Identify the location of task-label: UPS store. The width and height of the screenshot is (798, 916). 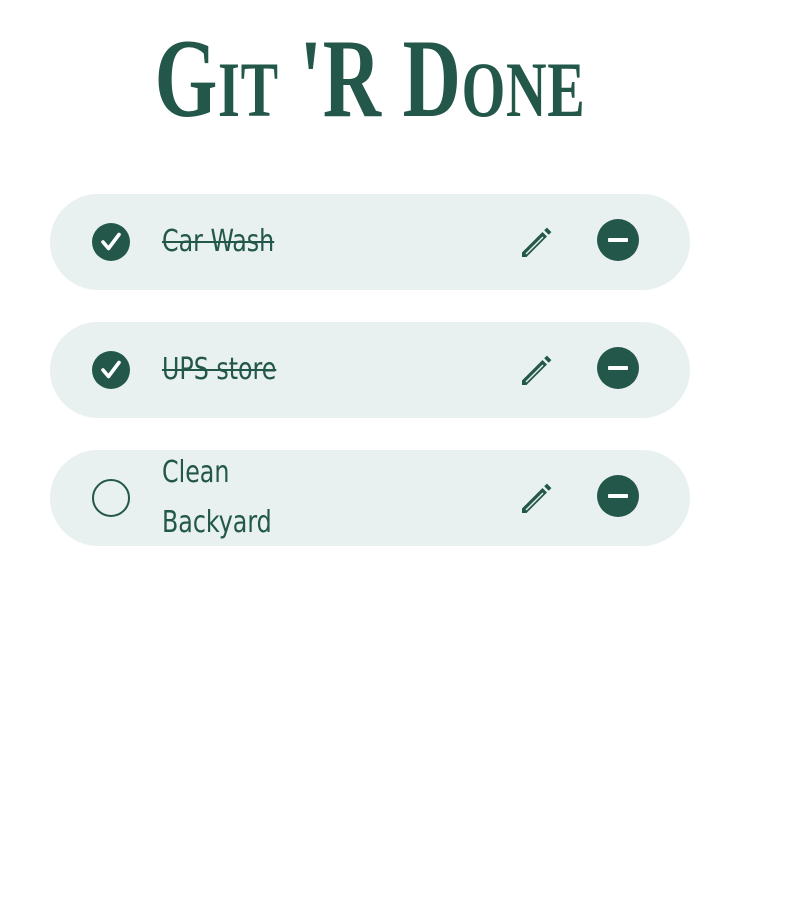
(219, 369).